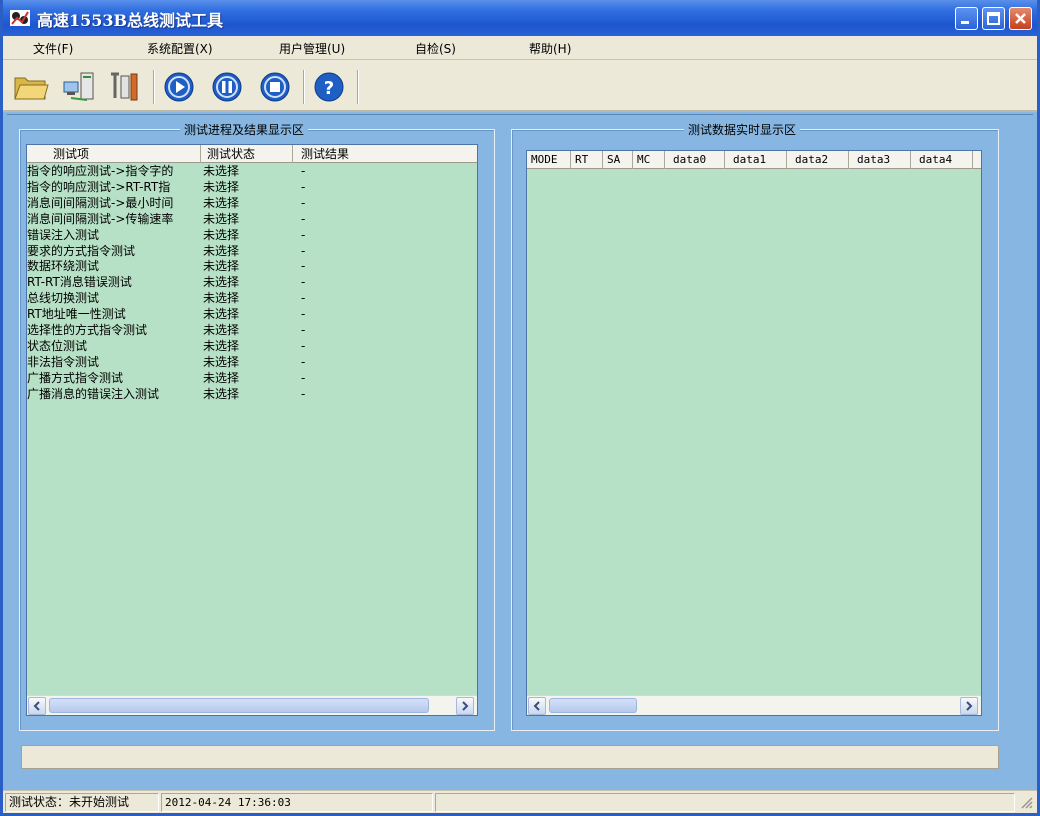  Describe the element at coordinates (75, 377) in the screenshot. I see `test-item-cell: 广播方式指令测试` at that location.